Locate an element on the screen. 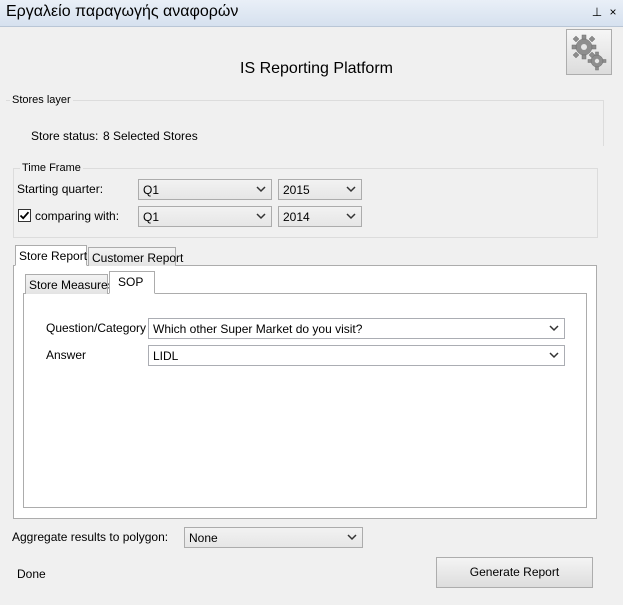  tab-store-measures: Store Measures is located at coordinates (69, 284).